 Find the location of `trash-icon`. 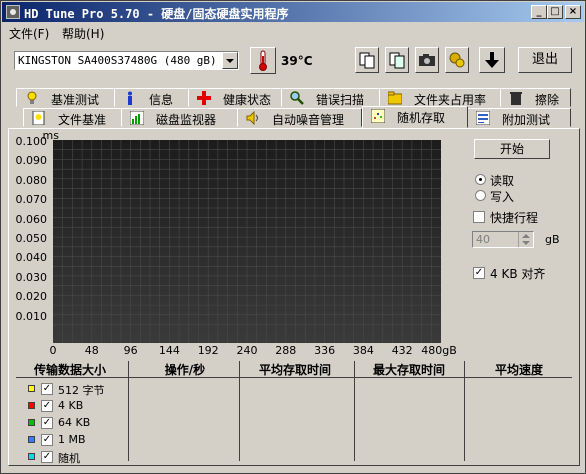

trash-icon is located at coordinates (516, 98).